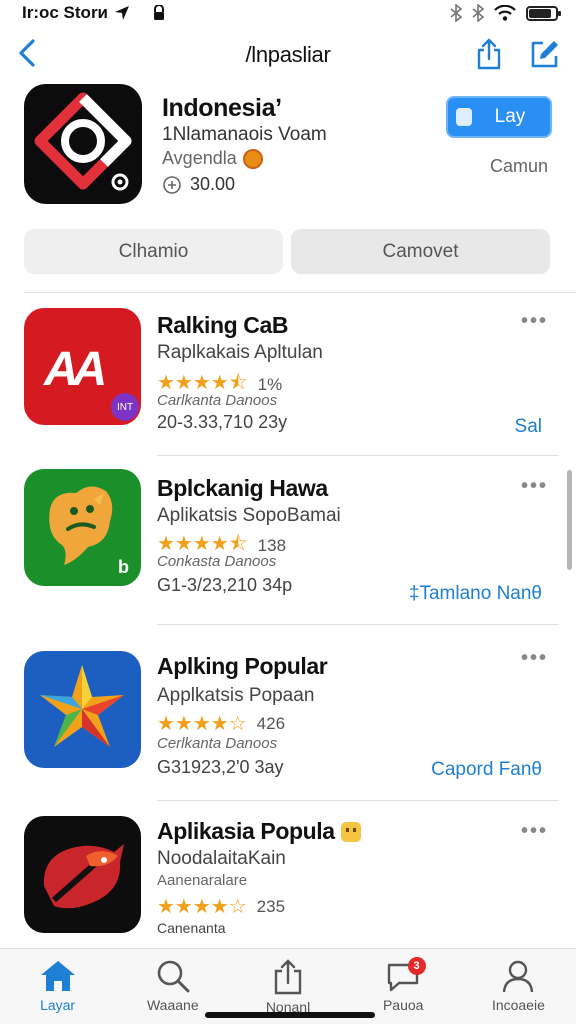 The width and height of the screenshot is (576, 1024). What do you see at coordinates (217, 561) in the screenshot?
I see `app-category: Conkasta Danoos` at bounding box center [217, 561].